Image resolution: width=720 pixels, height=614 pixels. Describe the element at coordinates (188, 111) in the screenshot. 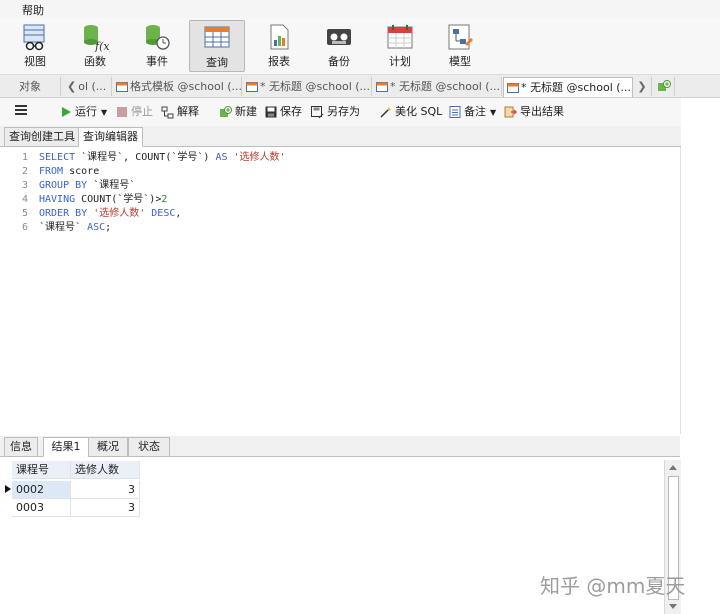

I see `explain-label: 解释` at that location.